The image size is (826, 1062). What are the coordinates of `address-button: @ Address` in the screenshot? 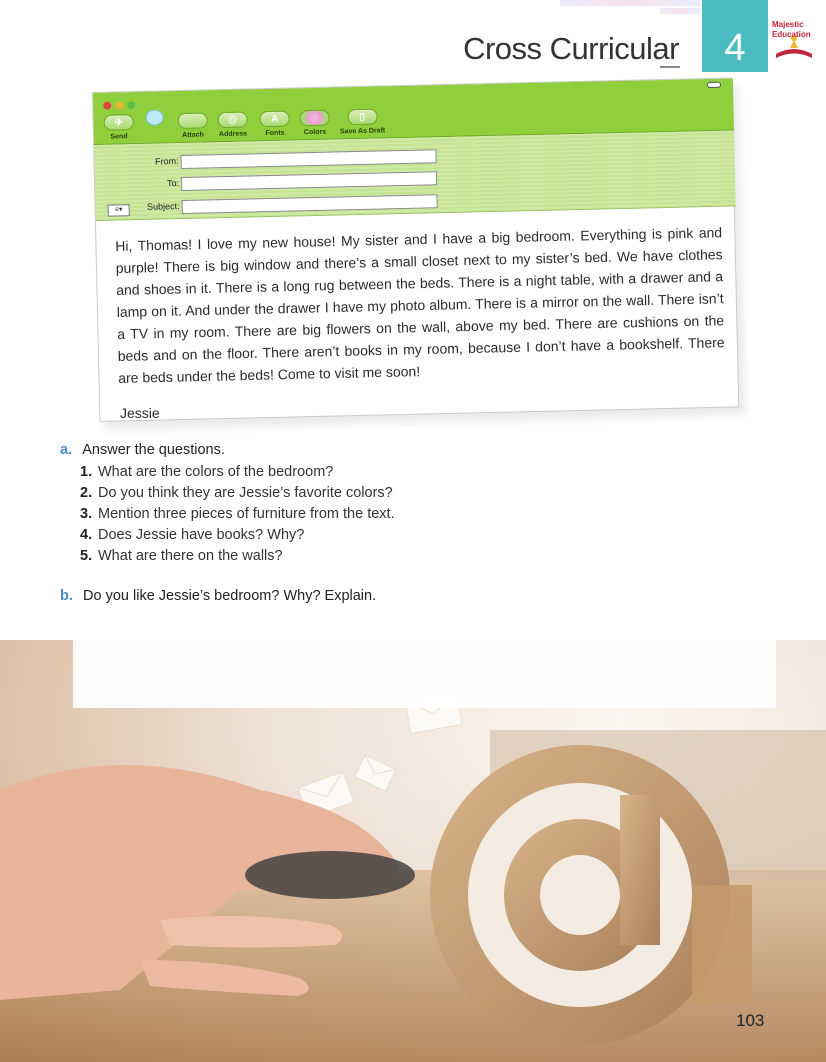 It's located at (232, 124).